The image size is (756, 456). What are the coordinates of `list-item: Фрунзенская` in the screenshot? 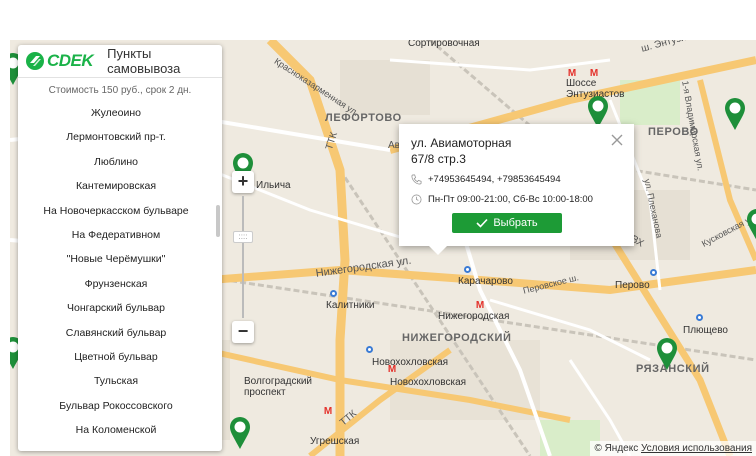 It's located at (116, 284).